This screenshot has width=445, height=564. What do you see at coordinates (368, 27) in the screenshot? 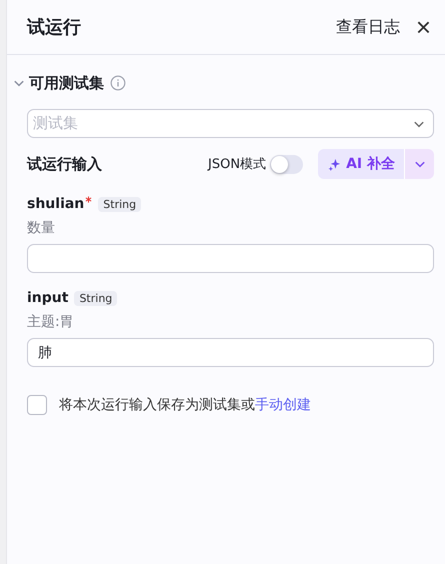
I see `view-log-link: 查看日志` at bounding box center [368, 27].